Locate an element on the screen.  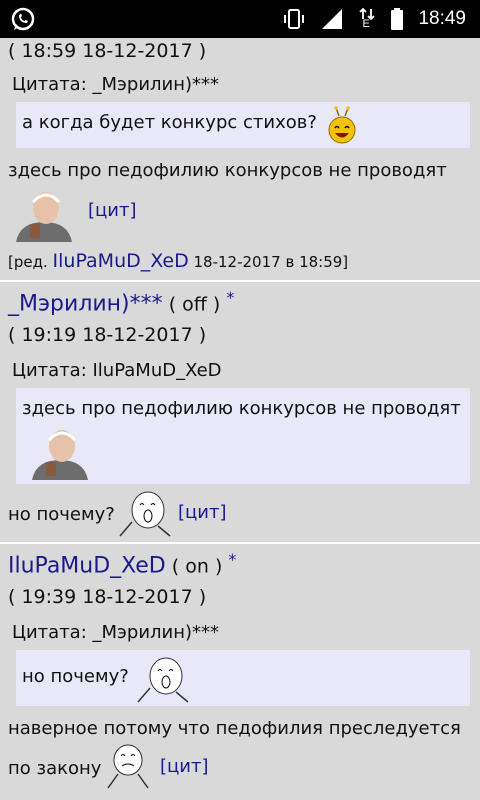
post-body-line: по закону is located at coordinates (55, 768).